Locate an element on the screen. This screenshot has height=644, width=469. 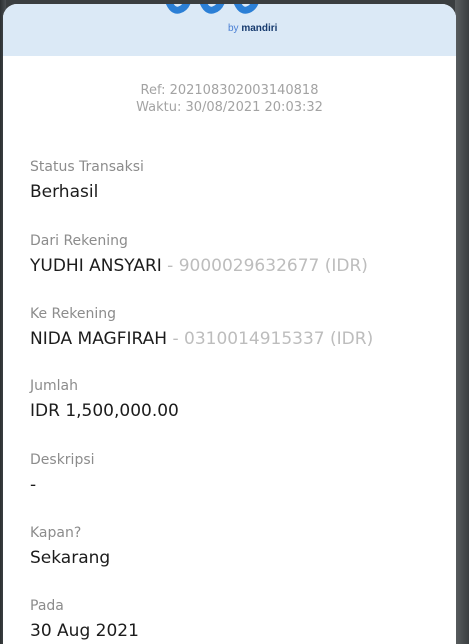
date-label: Pada is located at coordinates (47, 606).